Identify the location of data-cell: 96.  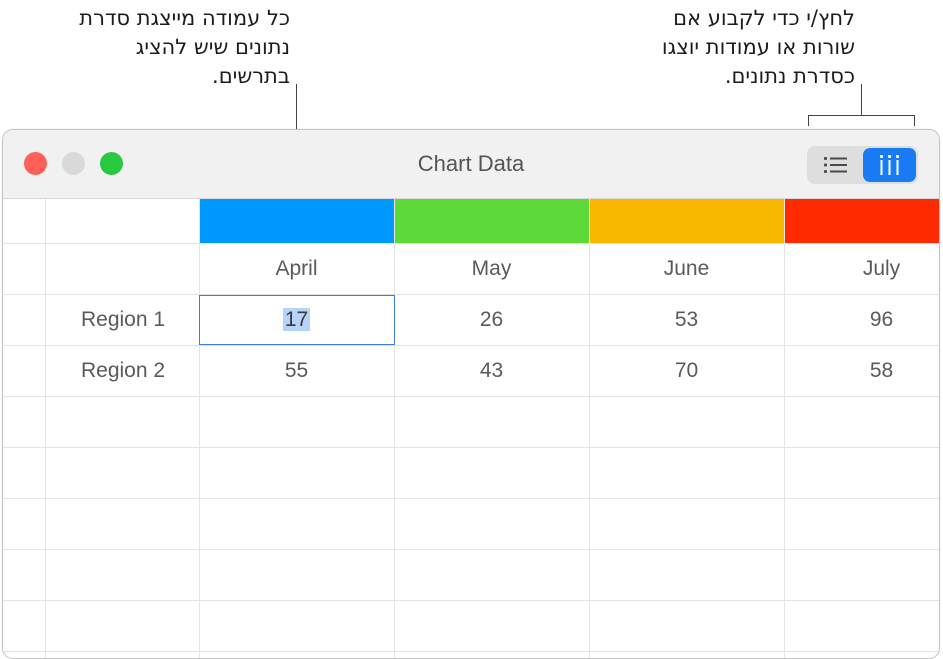
(861, 320).